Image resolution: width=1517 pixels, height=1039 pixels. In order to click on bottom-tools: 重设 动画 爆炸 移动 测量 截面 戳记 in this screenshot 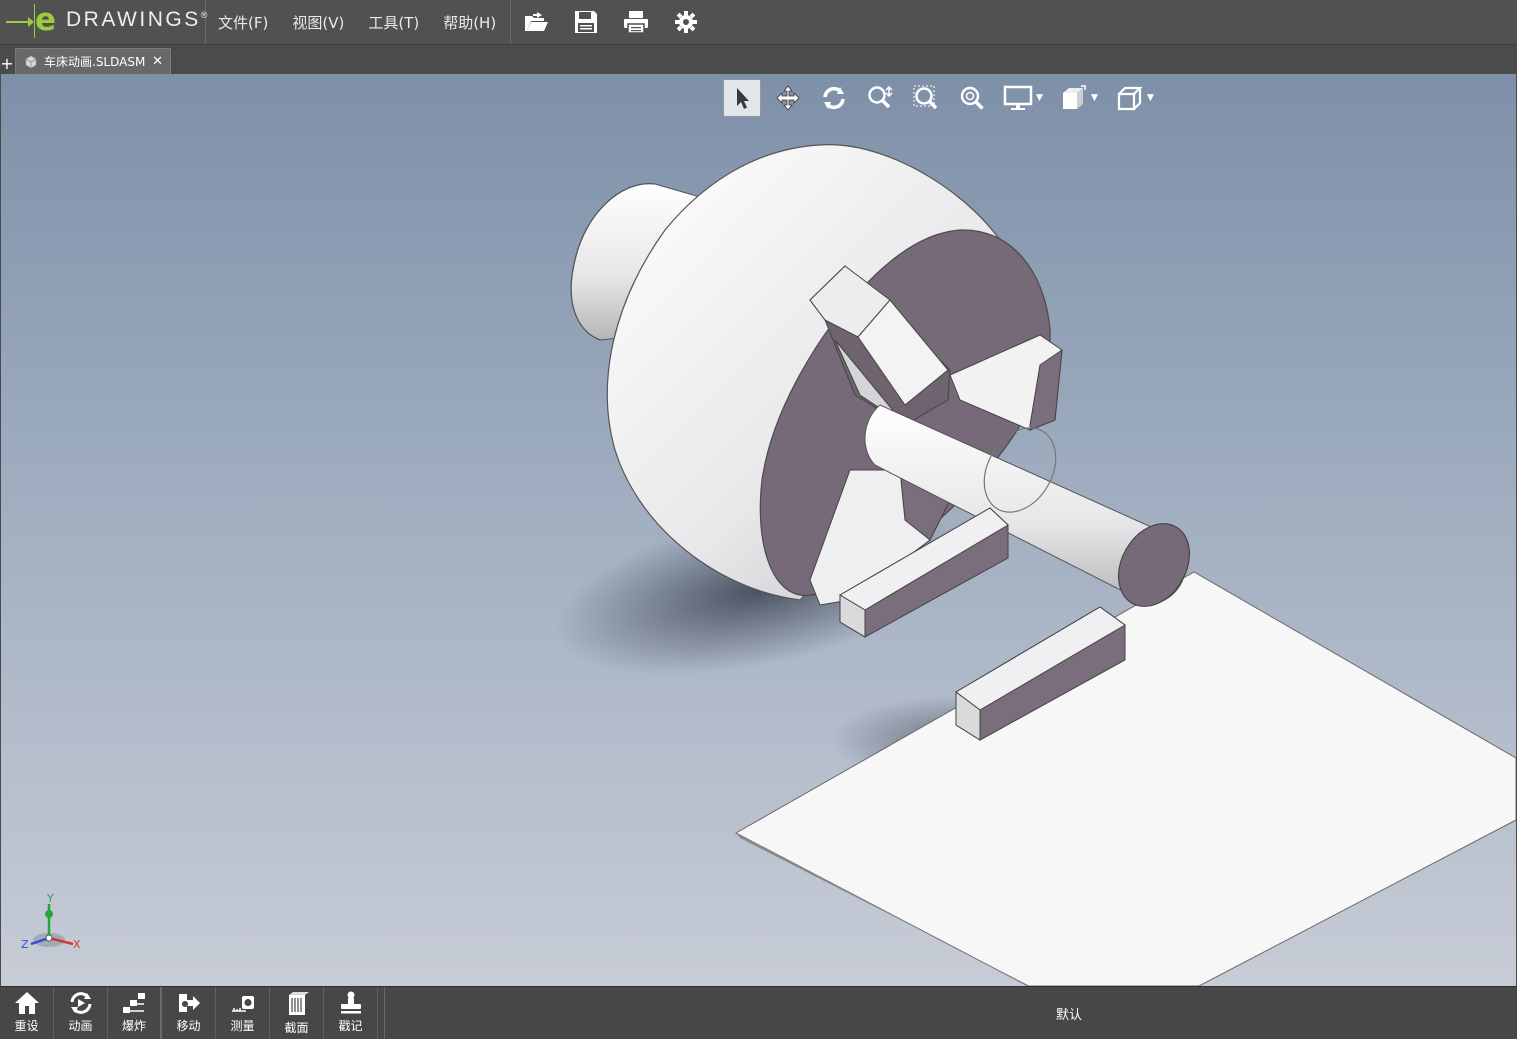, I will do `click(189, 1013)`.